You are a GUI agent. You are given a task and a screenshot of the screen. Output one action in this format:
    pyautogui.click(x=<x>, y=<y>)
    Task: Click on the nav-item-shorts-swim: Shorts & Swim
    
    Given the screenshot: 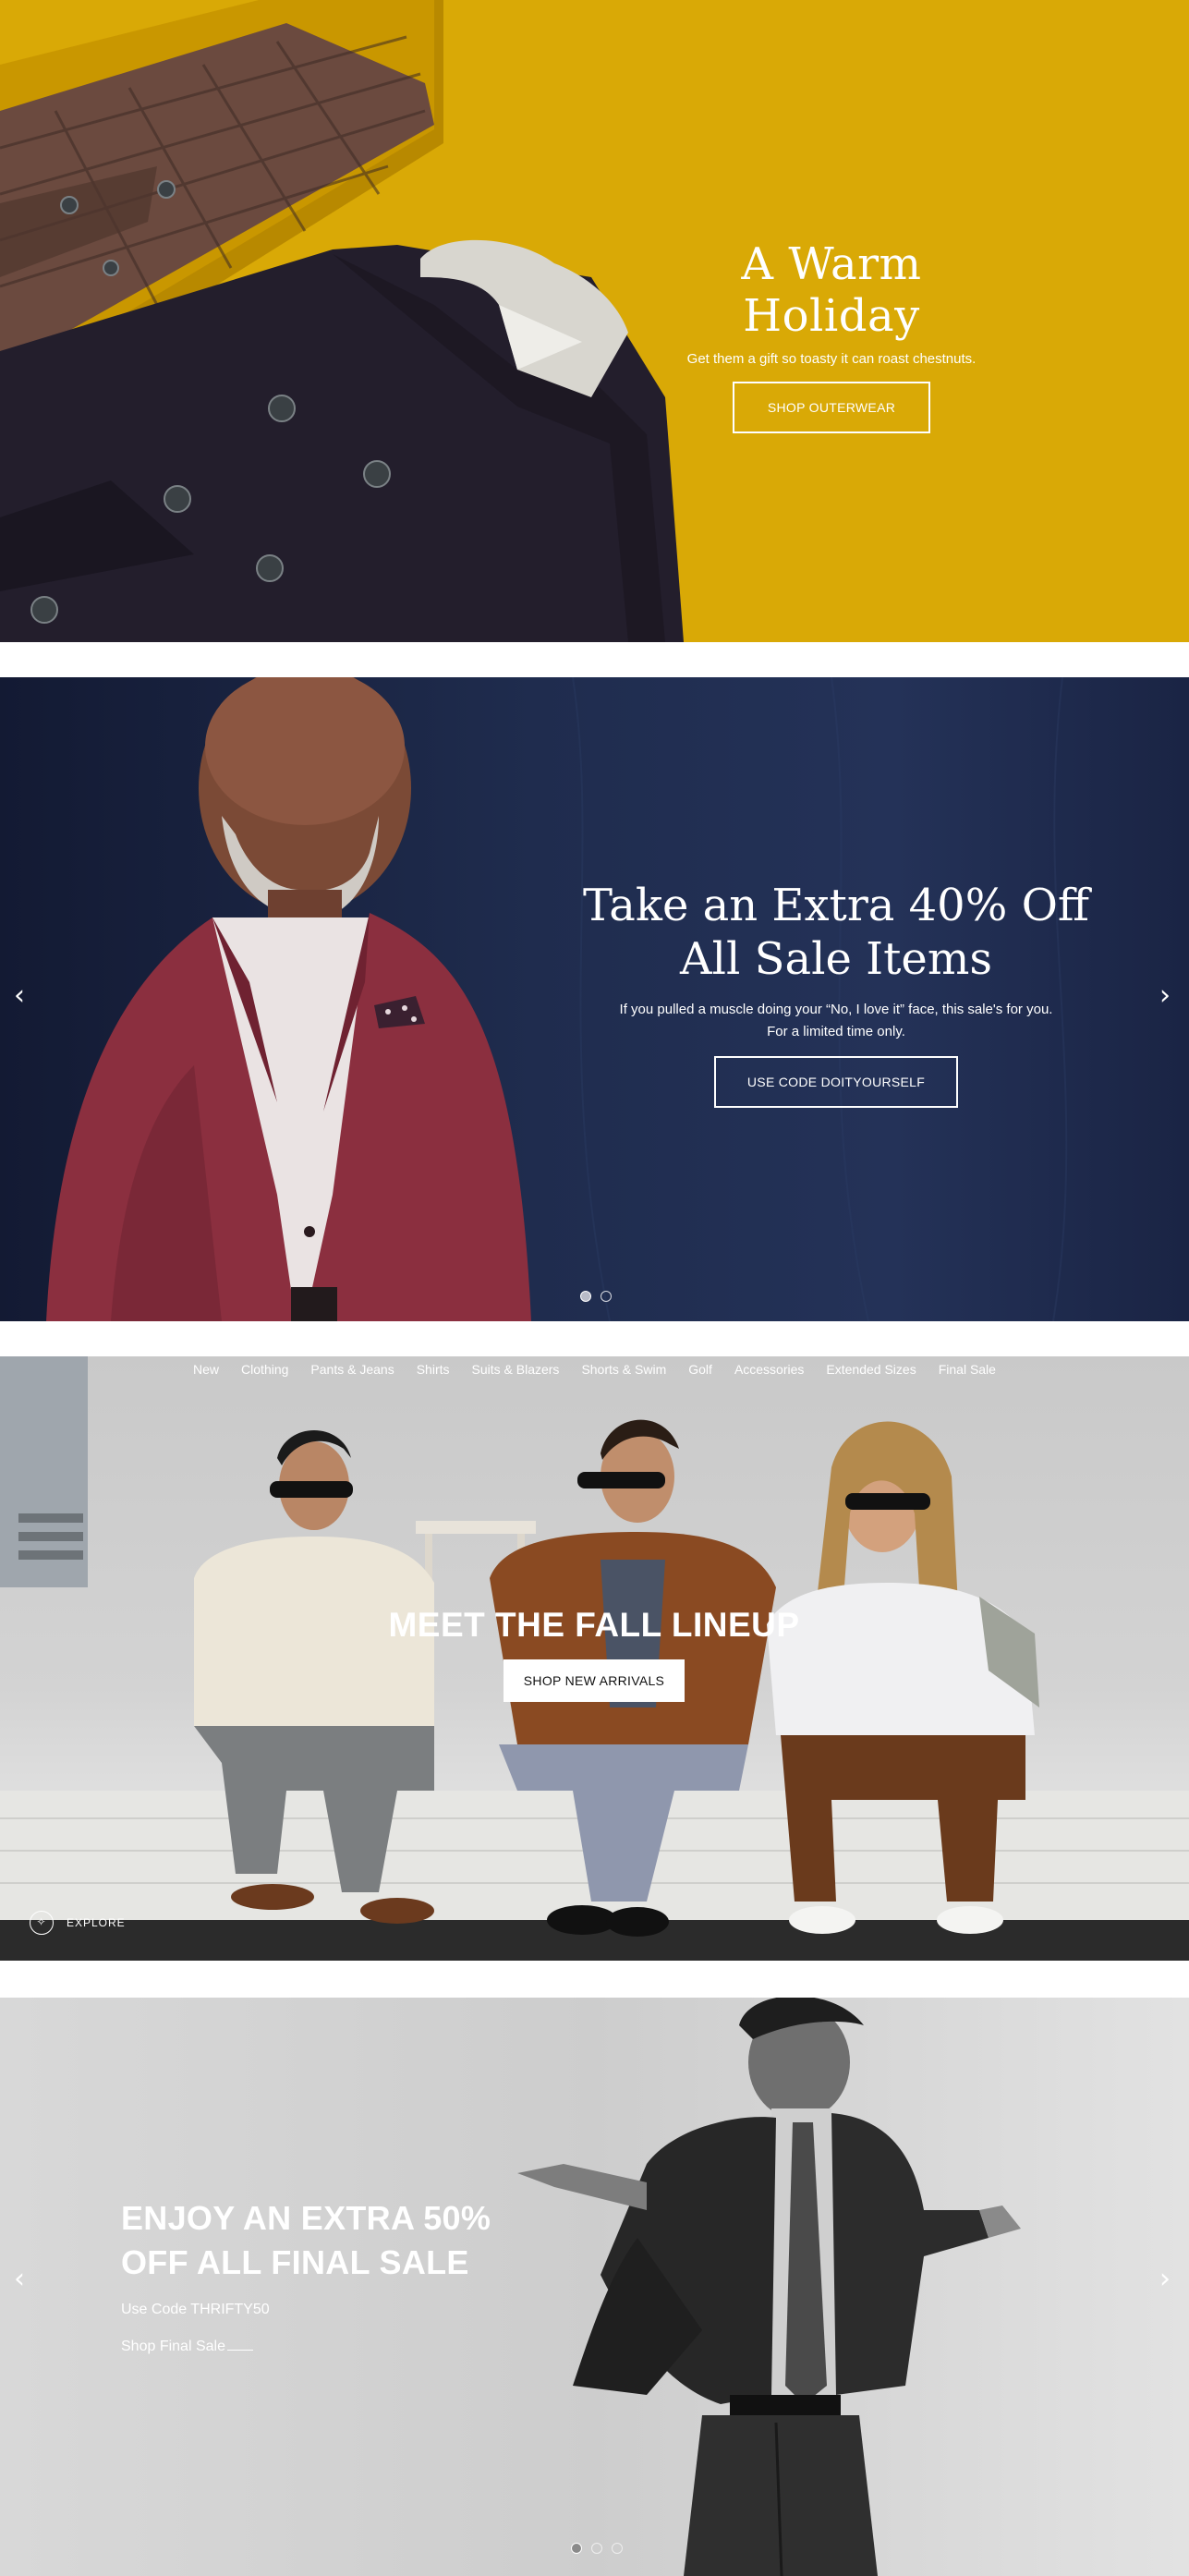 What is the action you would take?
    pyautogui.click(x=623, y=1369)
    